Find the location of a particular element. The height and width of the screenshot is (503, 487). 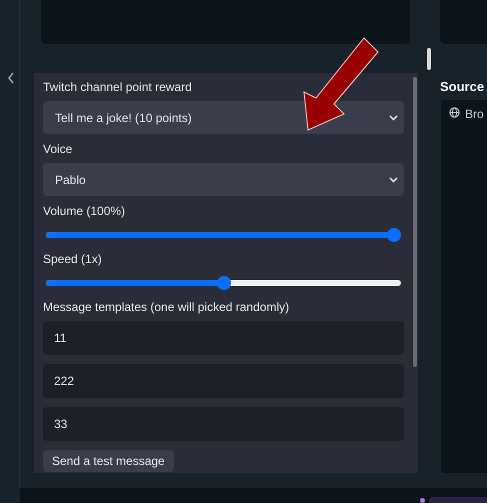

field-label: Message templates (one will picked randomly) is located at coordinates (166, 307).